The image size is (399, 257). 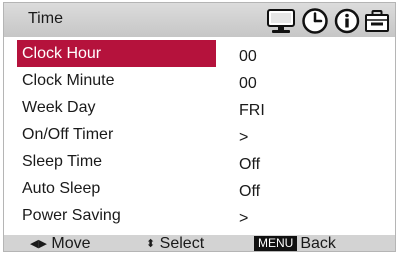 I want to click on help-bar: ◀▶ Move ⬍ Select MENU Back, so click(x=199, y=243).